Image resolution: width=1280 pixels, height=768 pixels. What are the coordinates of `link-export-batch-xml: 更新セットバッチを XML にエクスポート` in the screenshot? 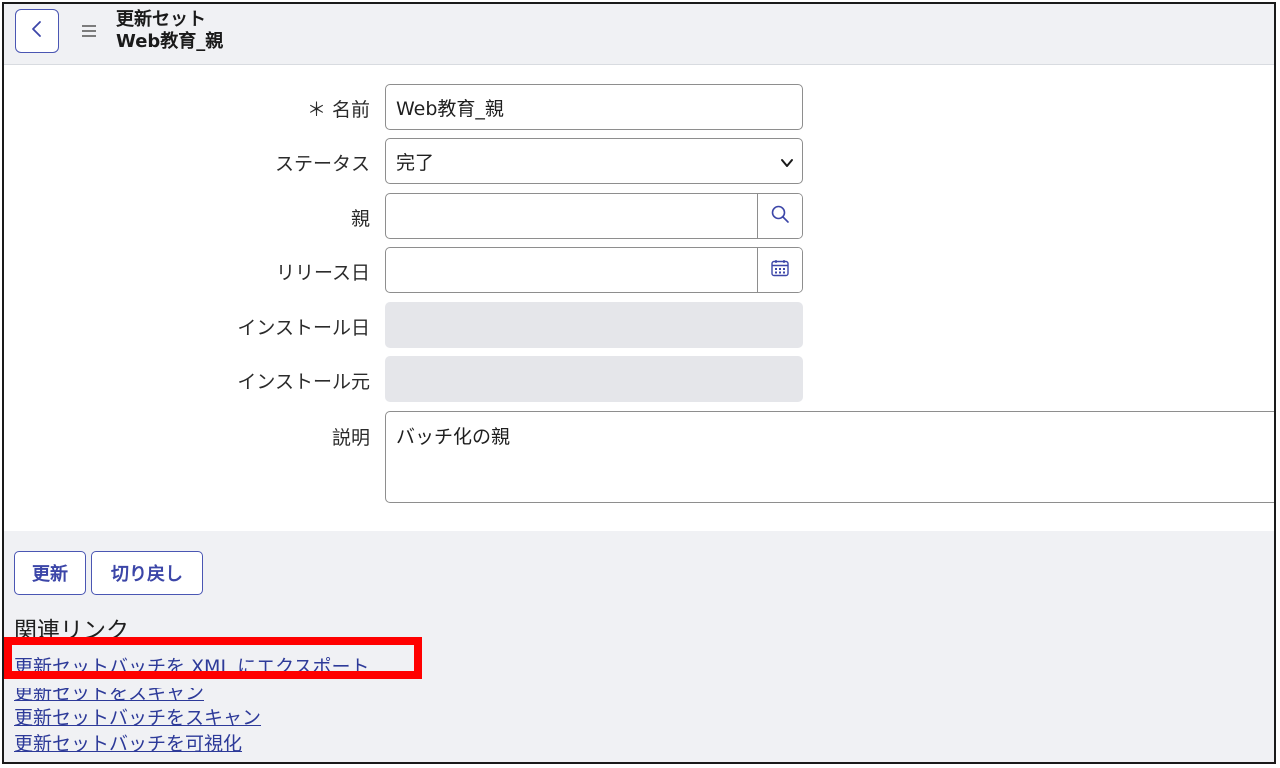 It's located at (192, 665).